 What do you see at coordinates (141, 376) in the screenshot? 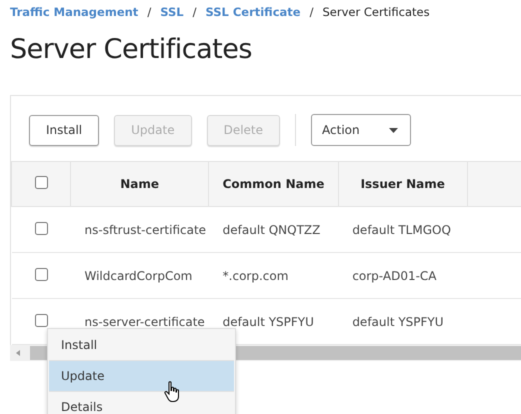
I see `menu-item: Update` at bounding box center [141, 376].